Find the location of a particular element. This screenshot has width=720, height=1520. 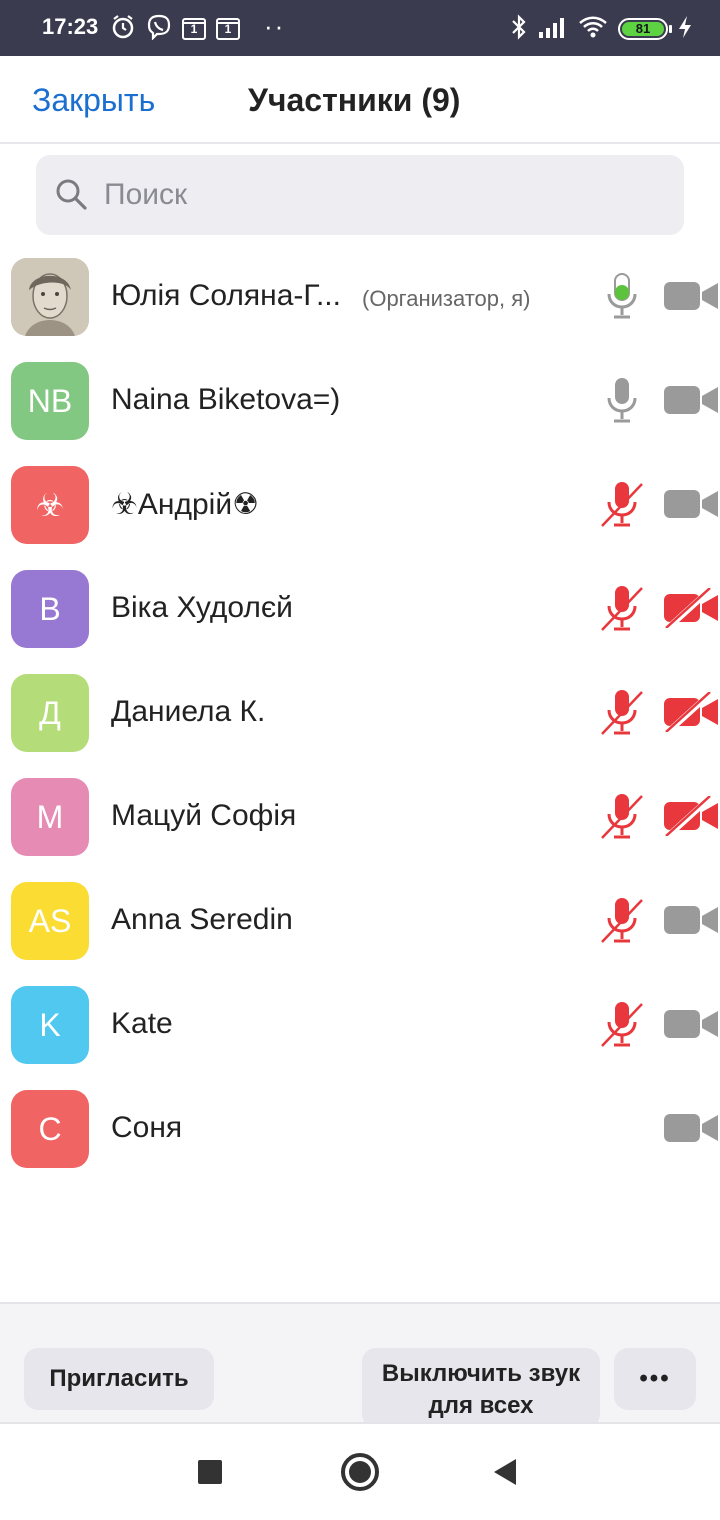

search-bar is located at coordinates (360, 195).